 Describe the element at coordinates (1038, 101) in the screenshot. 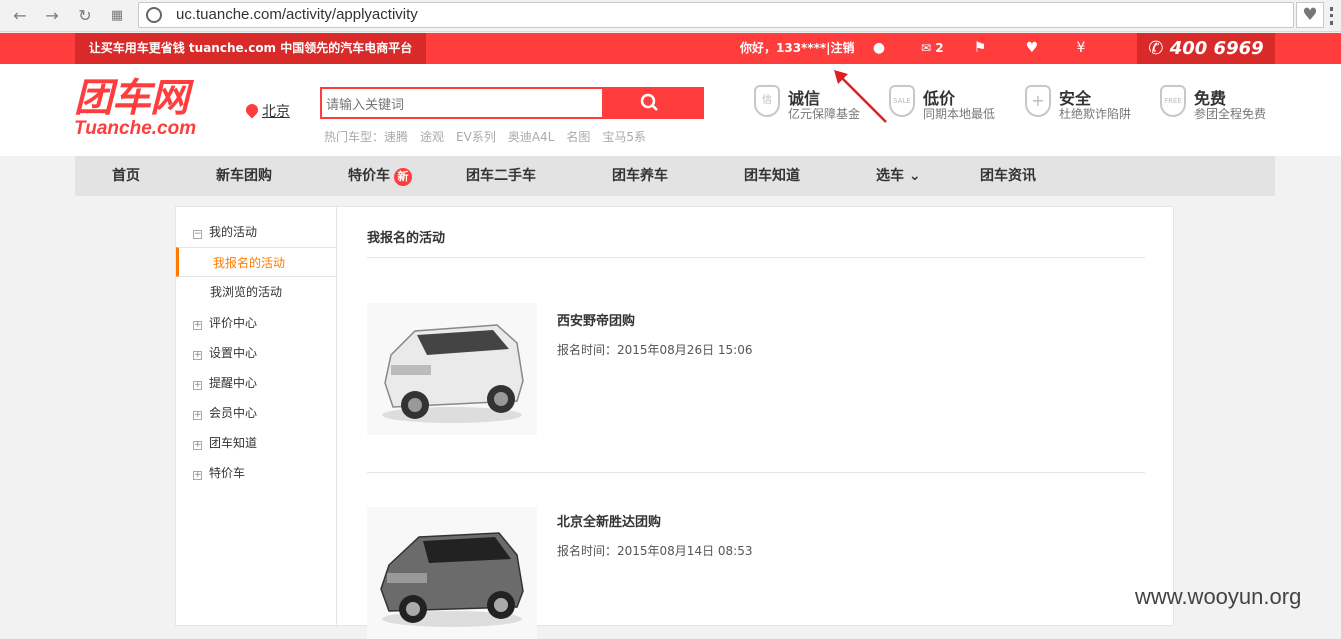

I see `shield-plus-icon: +` at that location.